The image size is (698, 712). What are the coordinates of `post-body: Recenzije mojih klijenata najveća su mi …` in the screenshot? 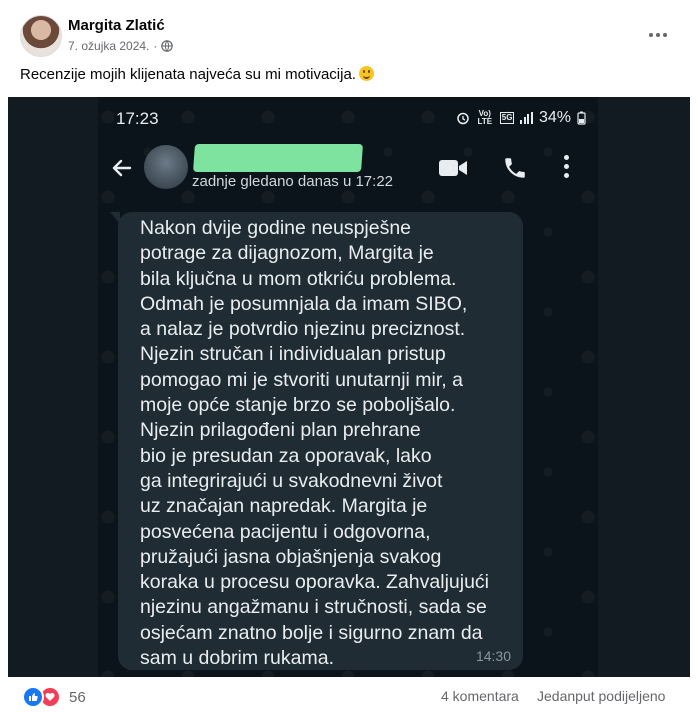 It's located at (188, 74).